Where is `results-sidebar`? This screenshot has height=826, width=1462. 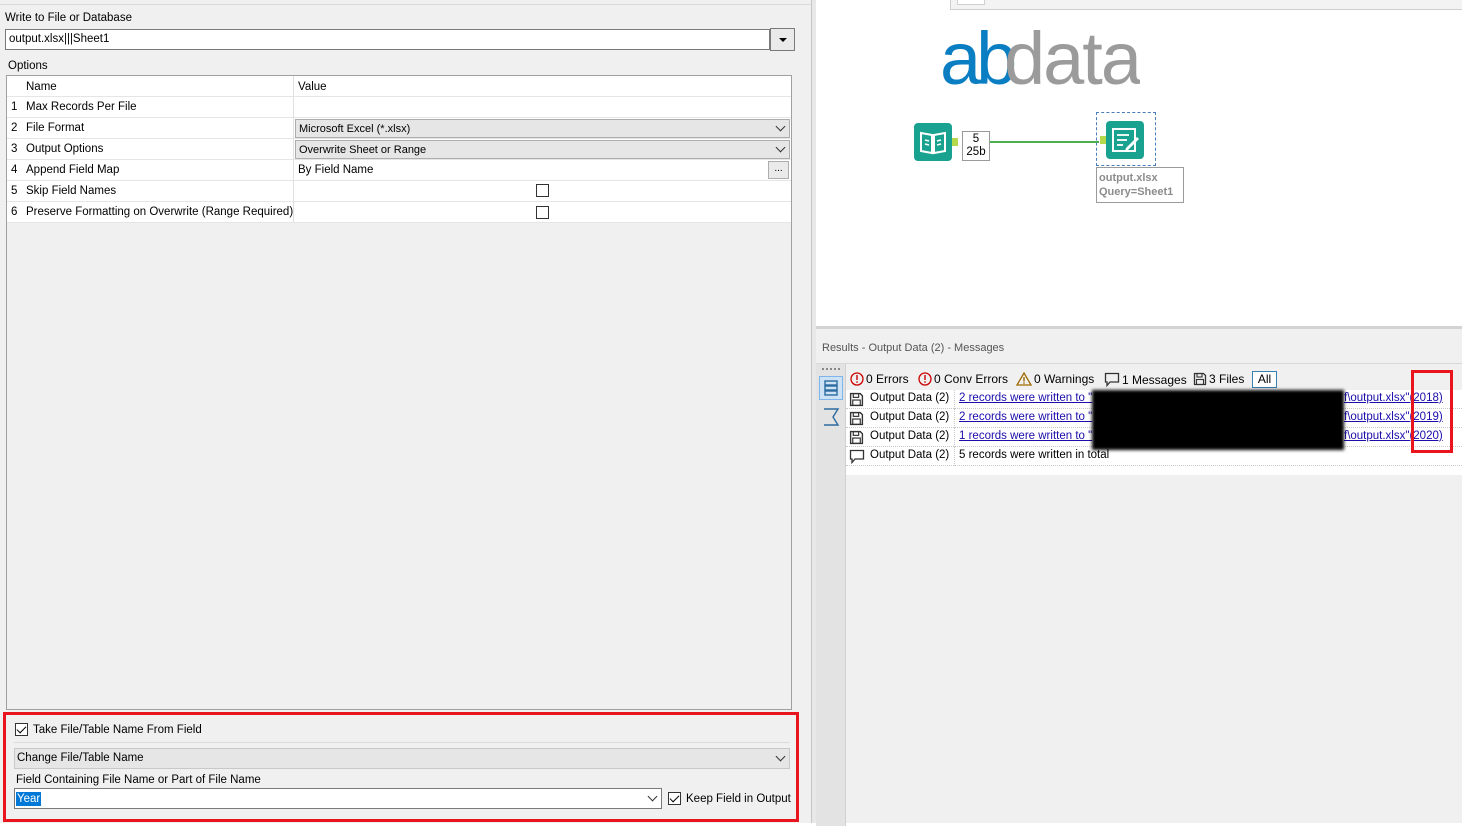
results-sidebar is located at coordinates (831, 595).